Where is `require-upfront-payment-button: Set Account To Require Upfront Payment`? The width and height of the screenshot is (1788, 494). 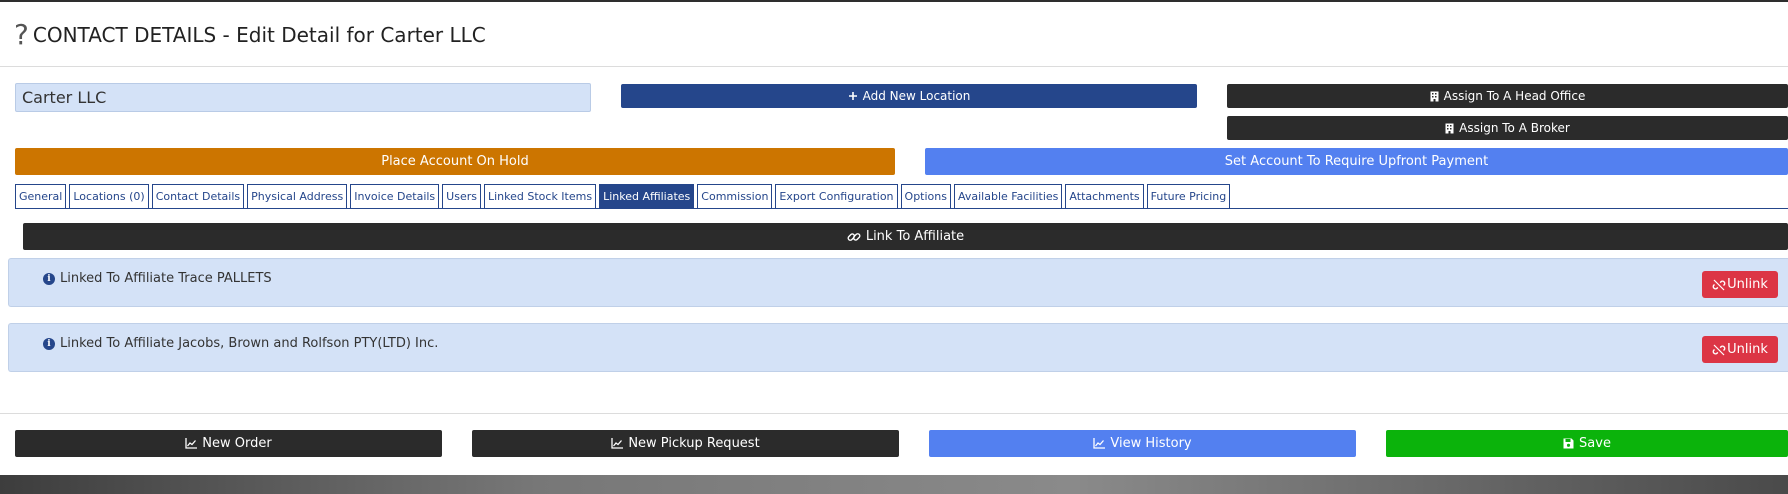 require-upfront-payment-button: Set Account To Require Upfront Payment is located at coordinates (1356, 161).